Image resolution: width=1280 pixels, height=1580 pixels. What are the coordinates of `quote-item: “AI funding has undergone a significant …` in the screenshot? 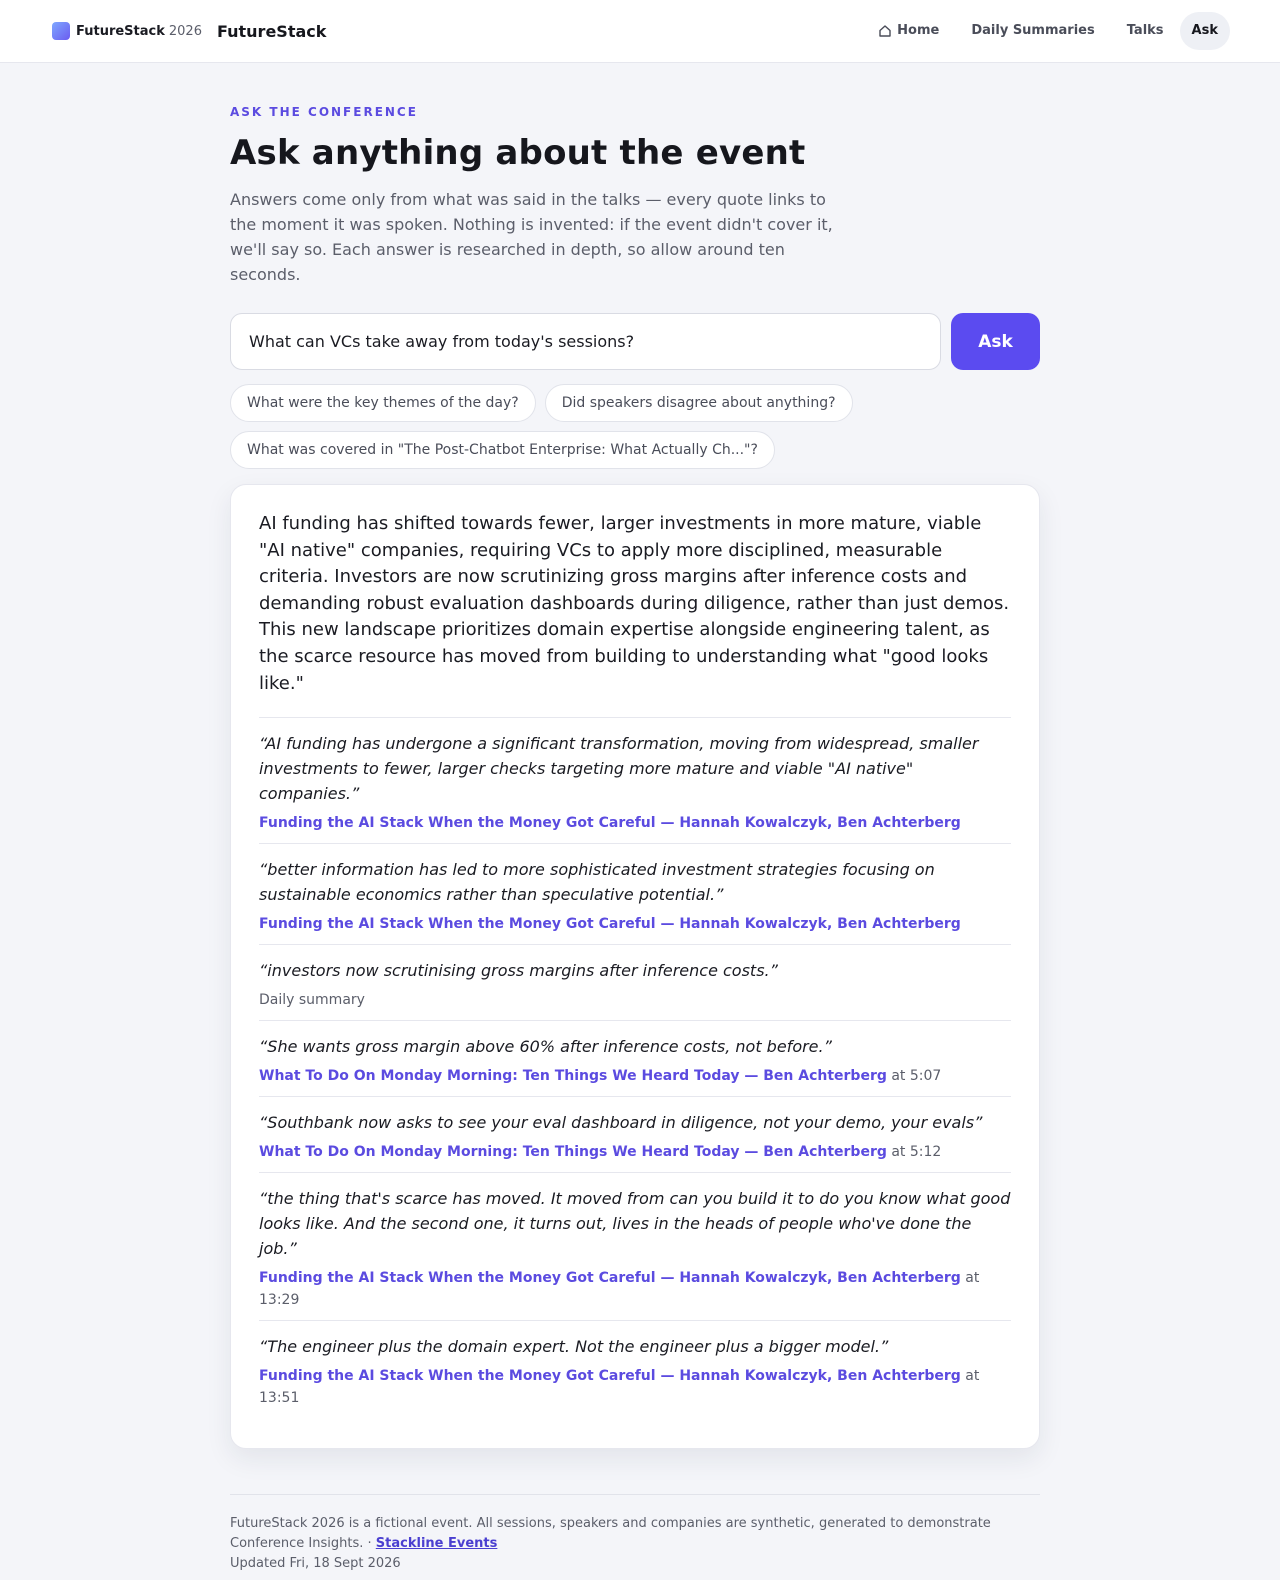 It's located at (635, 781).